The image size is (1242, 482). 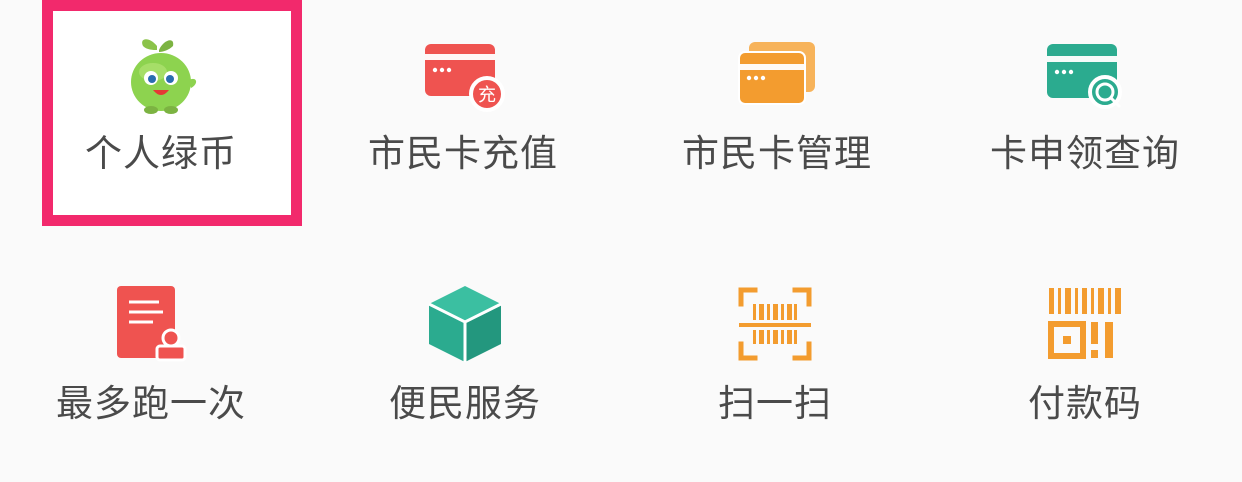 What do you see at coordinates (1085, 74) in the screenshot?
I see `card-search-icon` at bounding box center [1085, 74].